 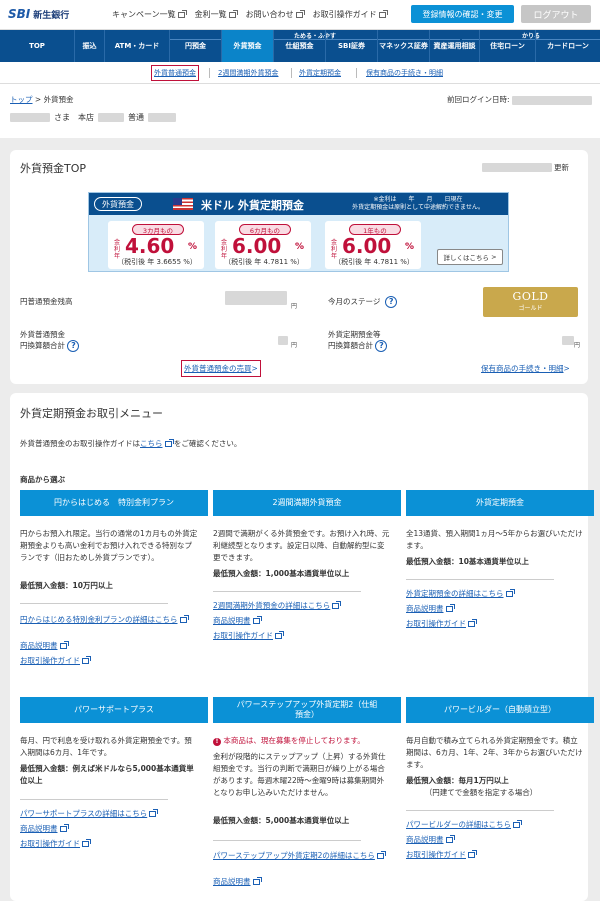 What do you see at coordinates (275, 14) in the screenshot?
I see `contact-link: お問い合わせ` at bounding box center [275, 14].